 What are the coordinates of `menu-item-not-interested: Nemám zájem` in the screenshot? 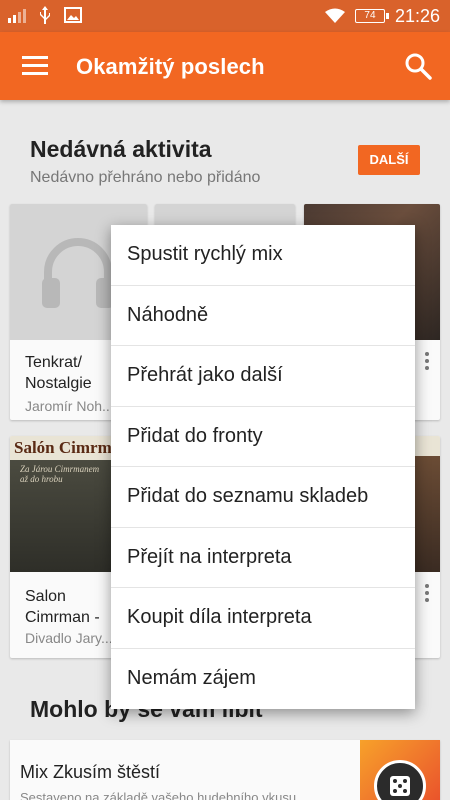 It's located at (263, 679).